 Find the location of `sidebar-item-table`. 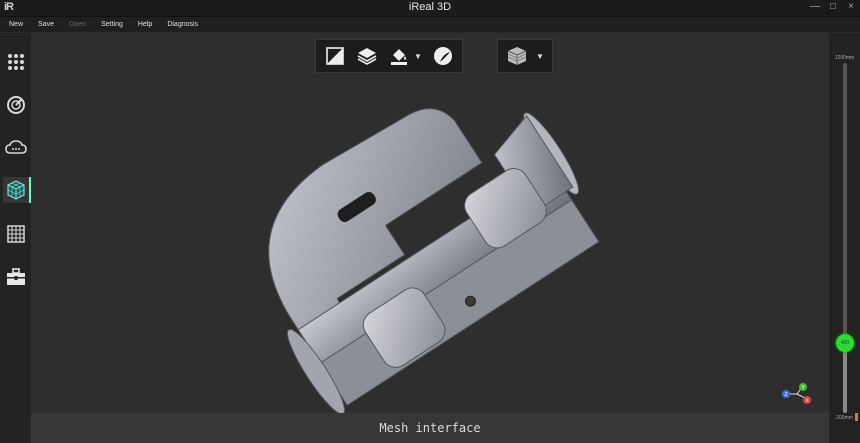

sidebar-item-table is located at coordinates (16, 234).